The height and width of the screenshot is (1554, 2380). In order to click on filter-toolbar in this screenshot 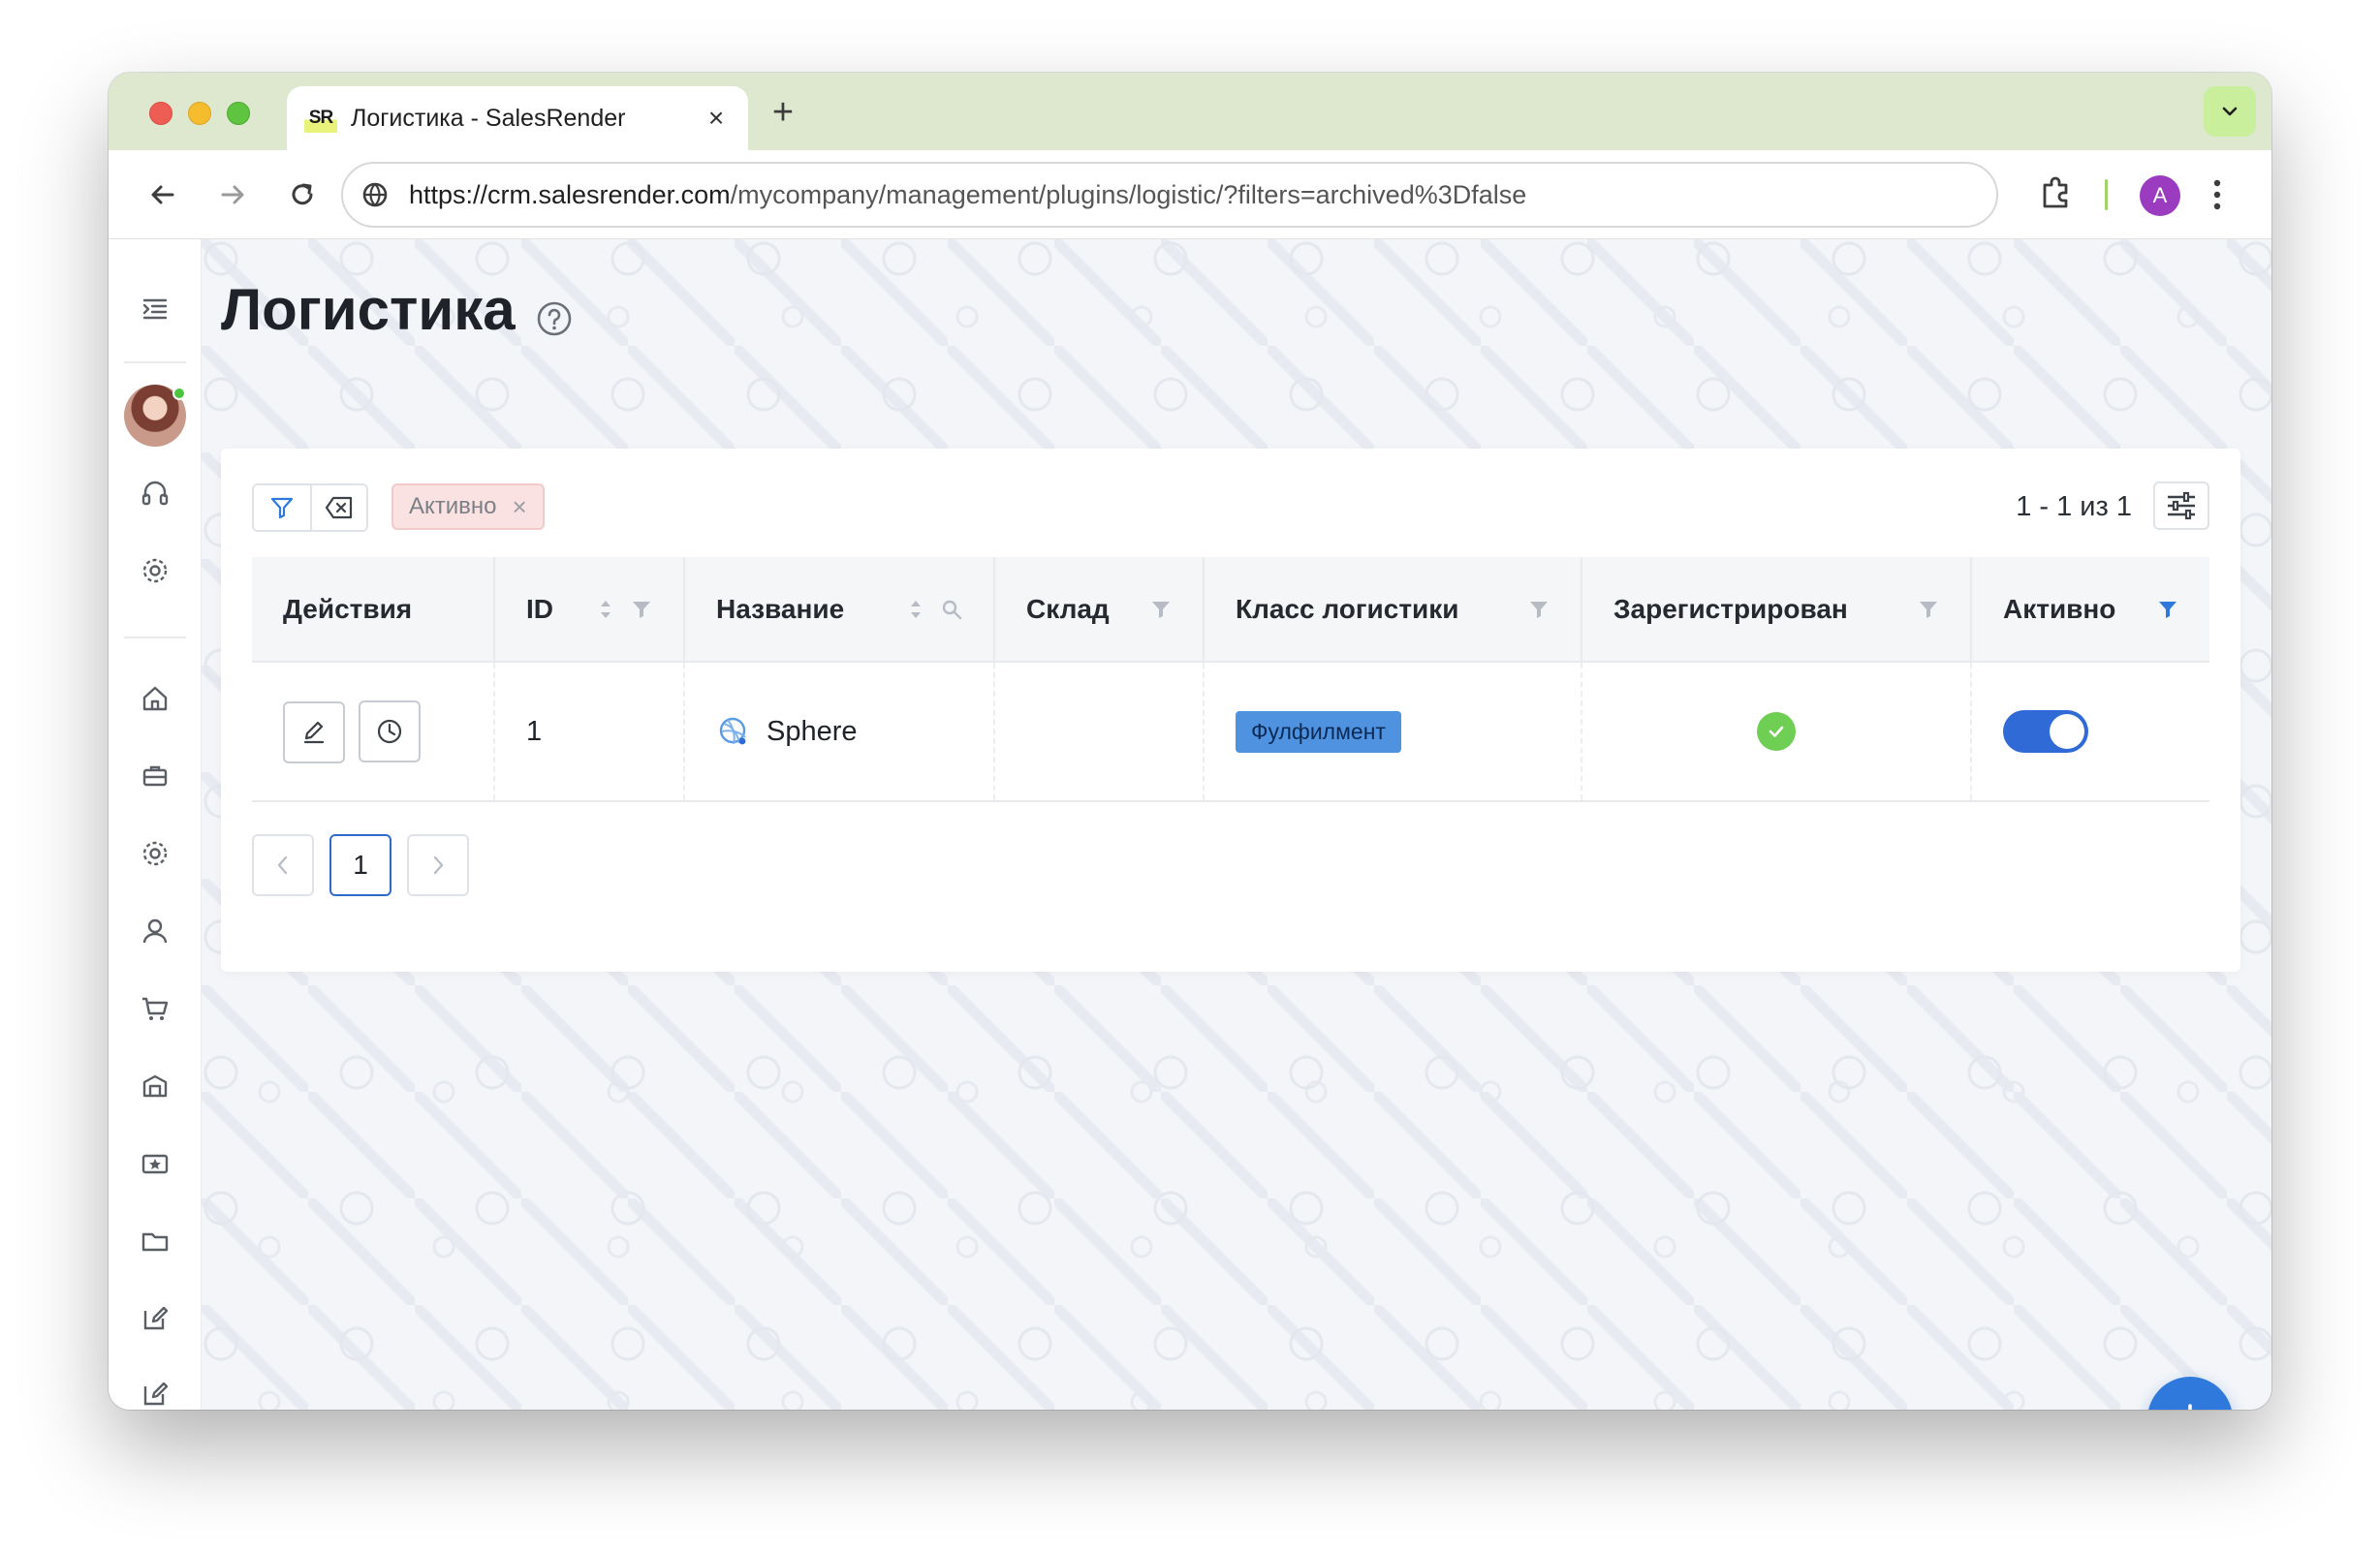, I will do `click(310, 507)`.